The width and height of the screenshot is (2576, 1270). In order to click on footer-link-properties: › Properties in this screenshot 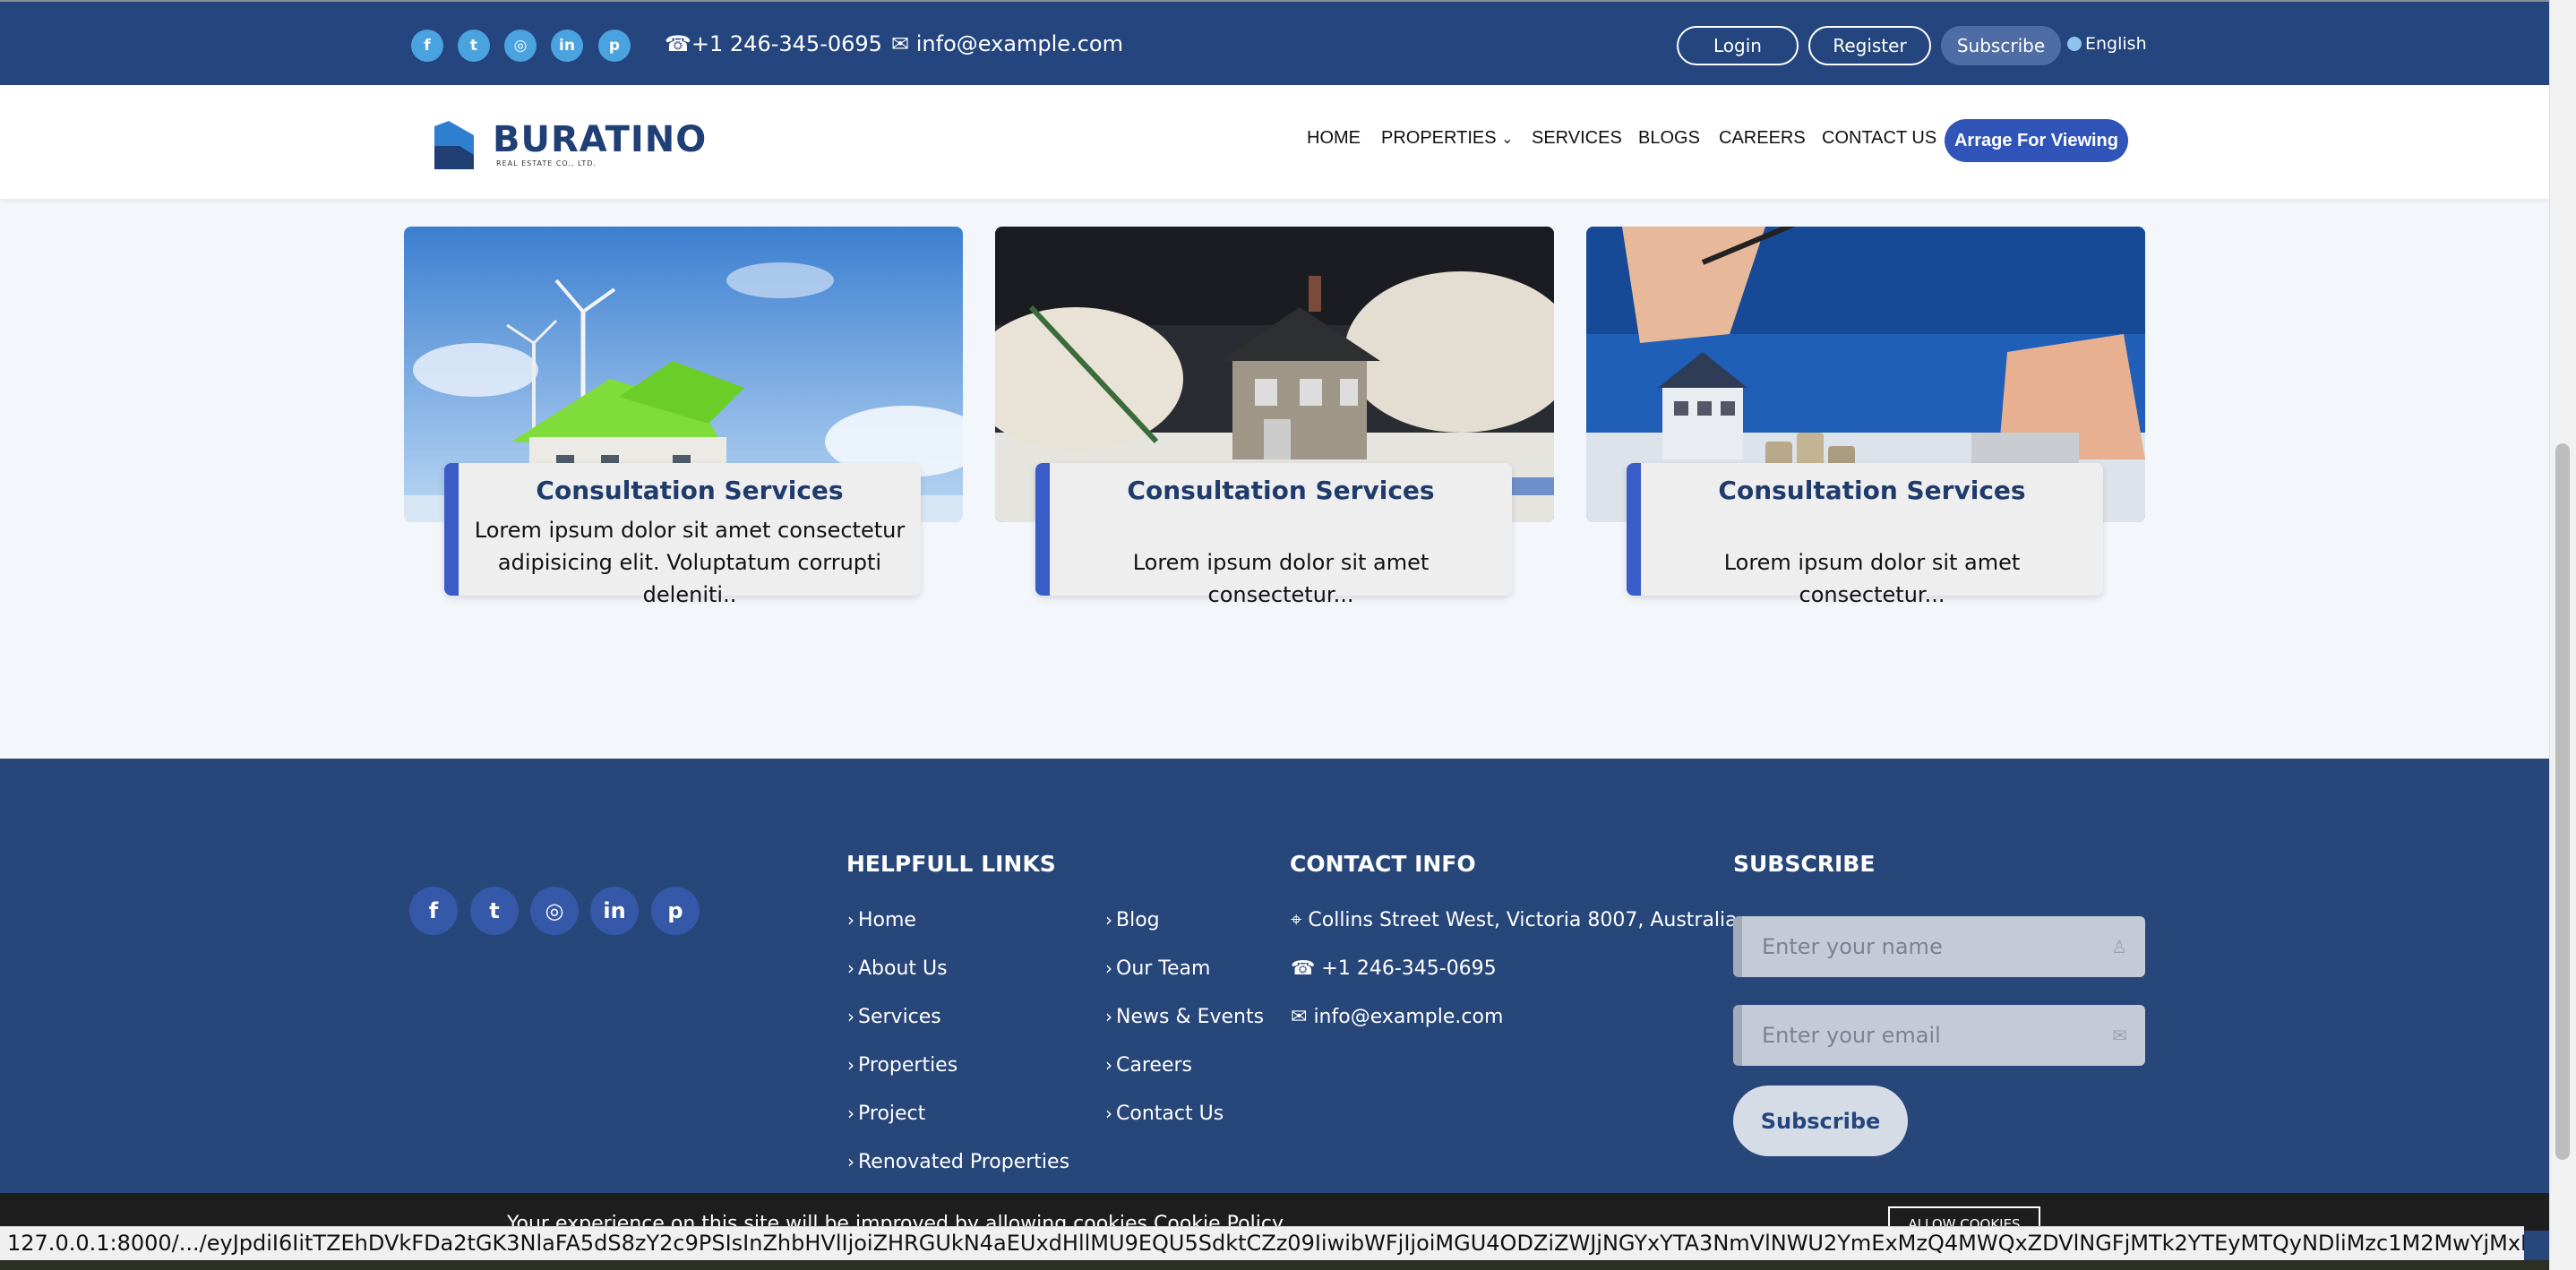, I will do `click(902, 1065)`.